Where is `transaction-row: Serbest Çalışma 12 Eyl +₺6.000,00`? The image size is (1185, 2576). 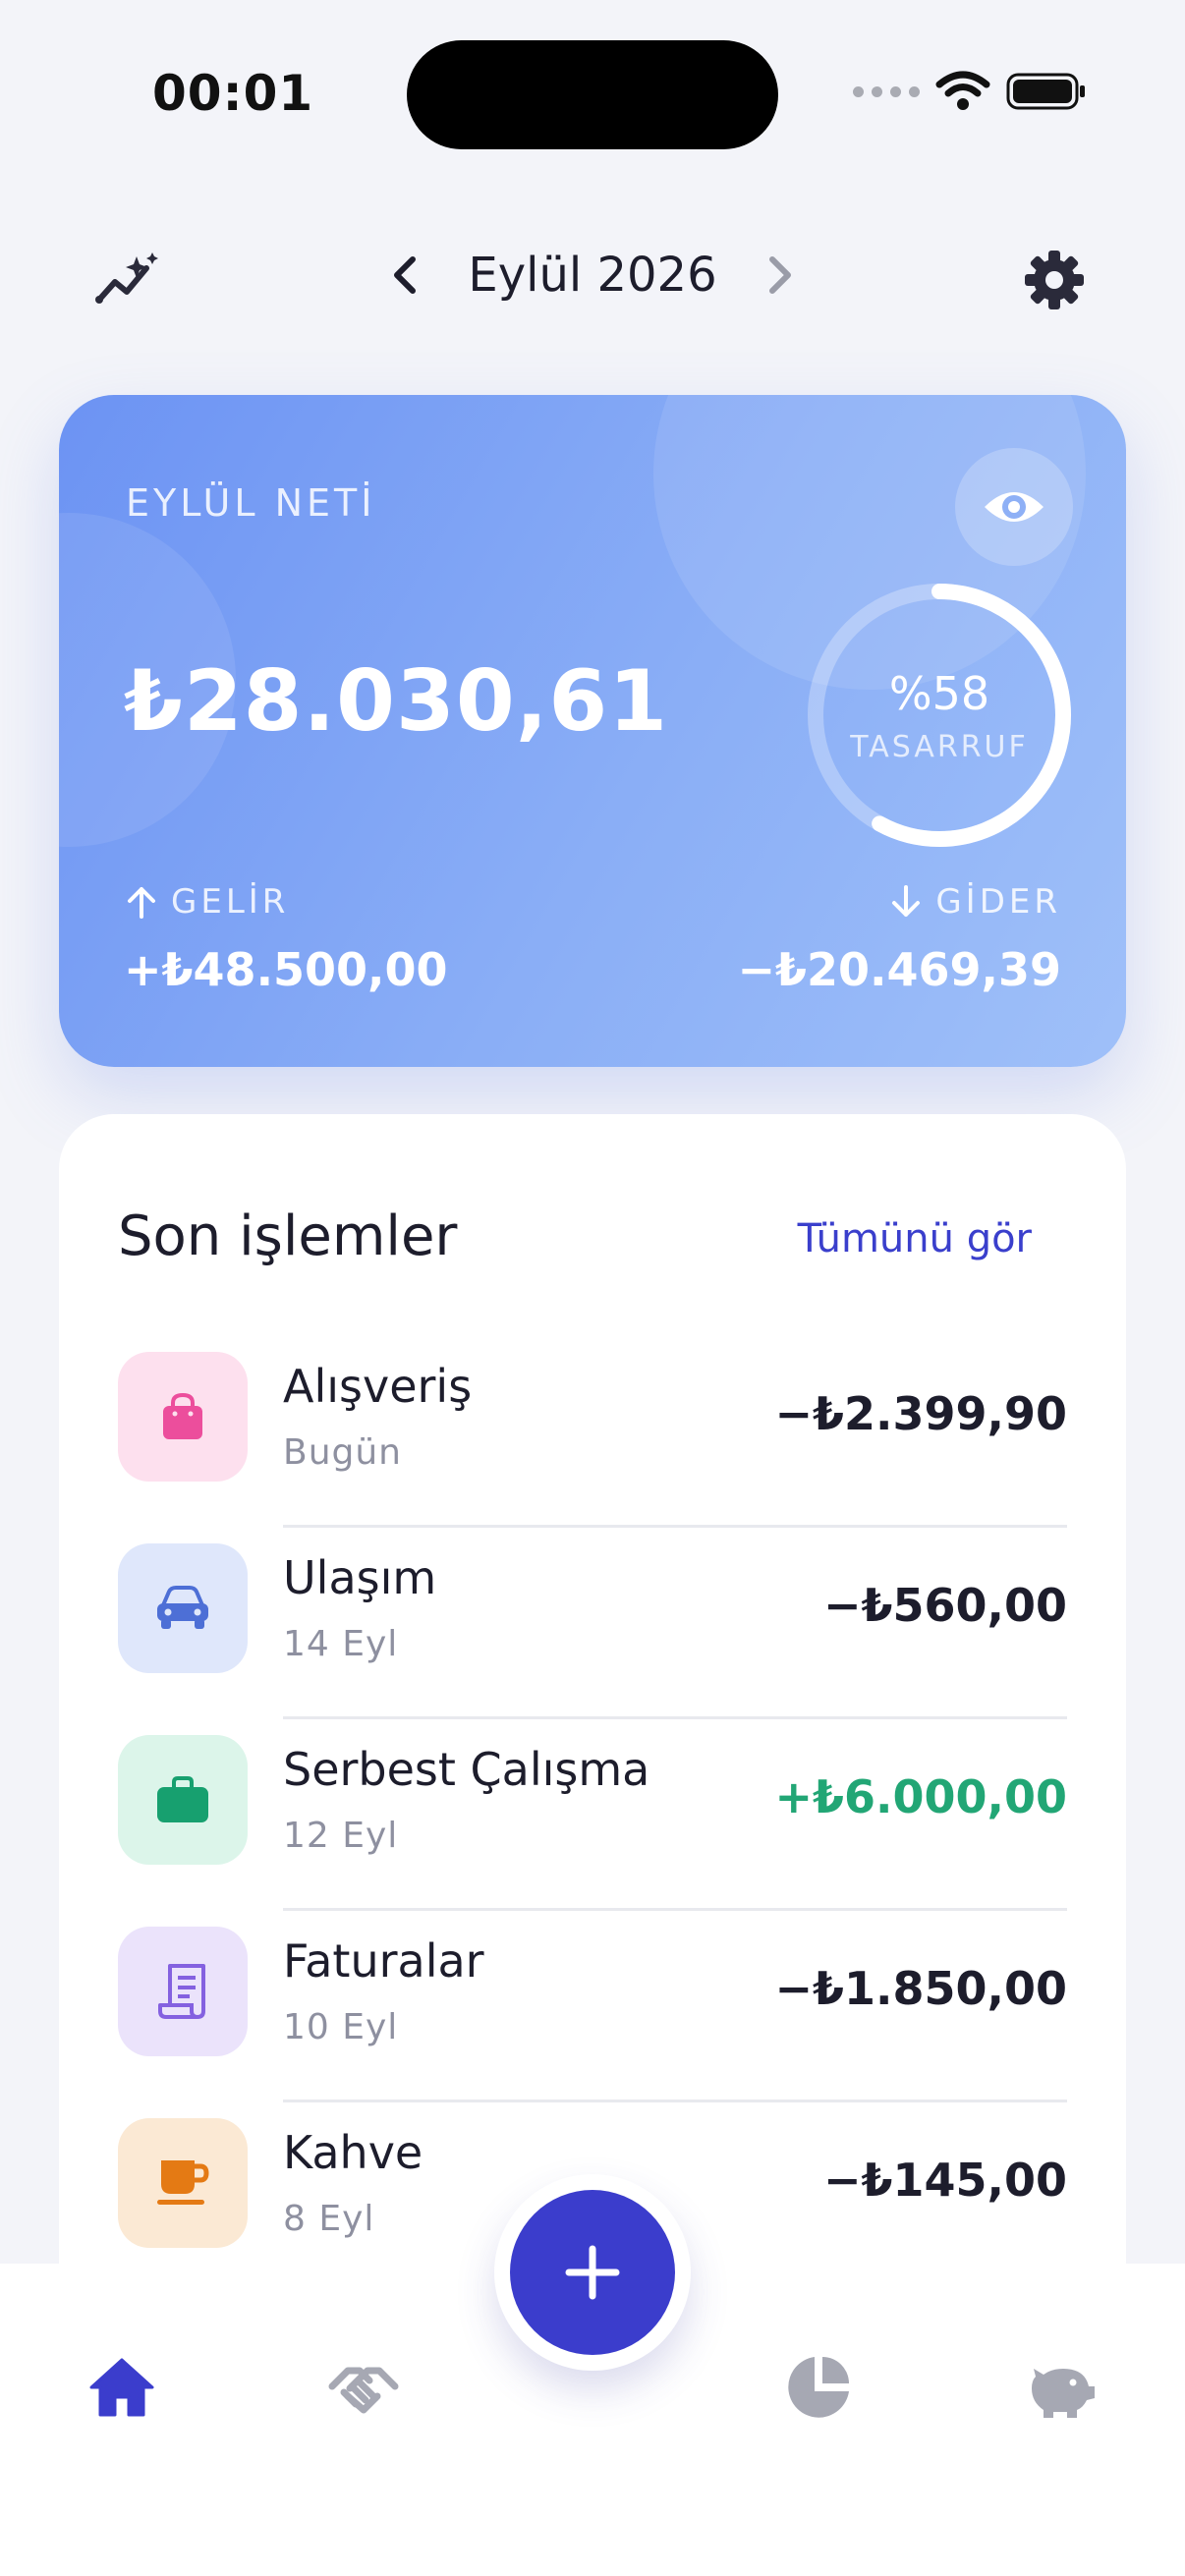
transaction-row: Serbest Çalışma 12 Eyl +₺6.000,00 is located at coordinates (592, 1831).